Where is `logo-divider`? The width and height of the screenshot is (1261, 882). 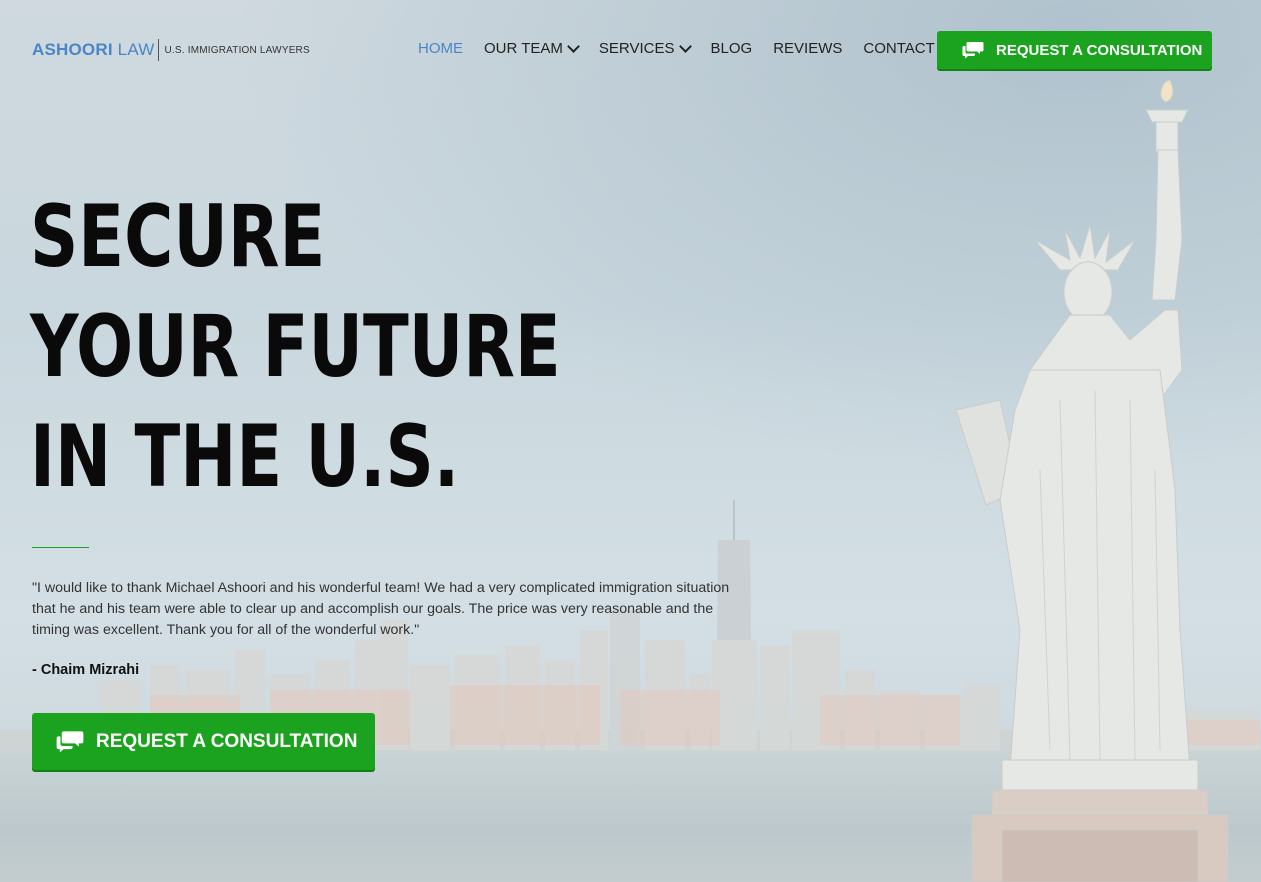 logo-divider is located at coordinates (159, 50).